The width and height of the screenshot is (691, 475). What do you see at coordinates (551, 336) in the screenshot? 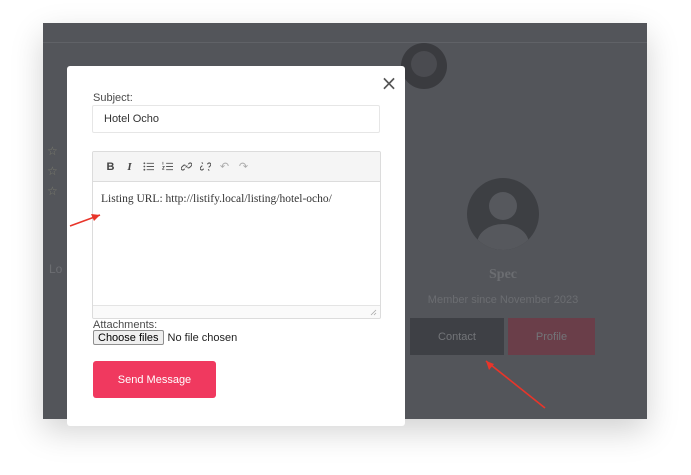
I see `profile-button: Profile` at bounding box center [551, 336].